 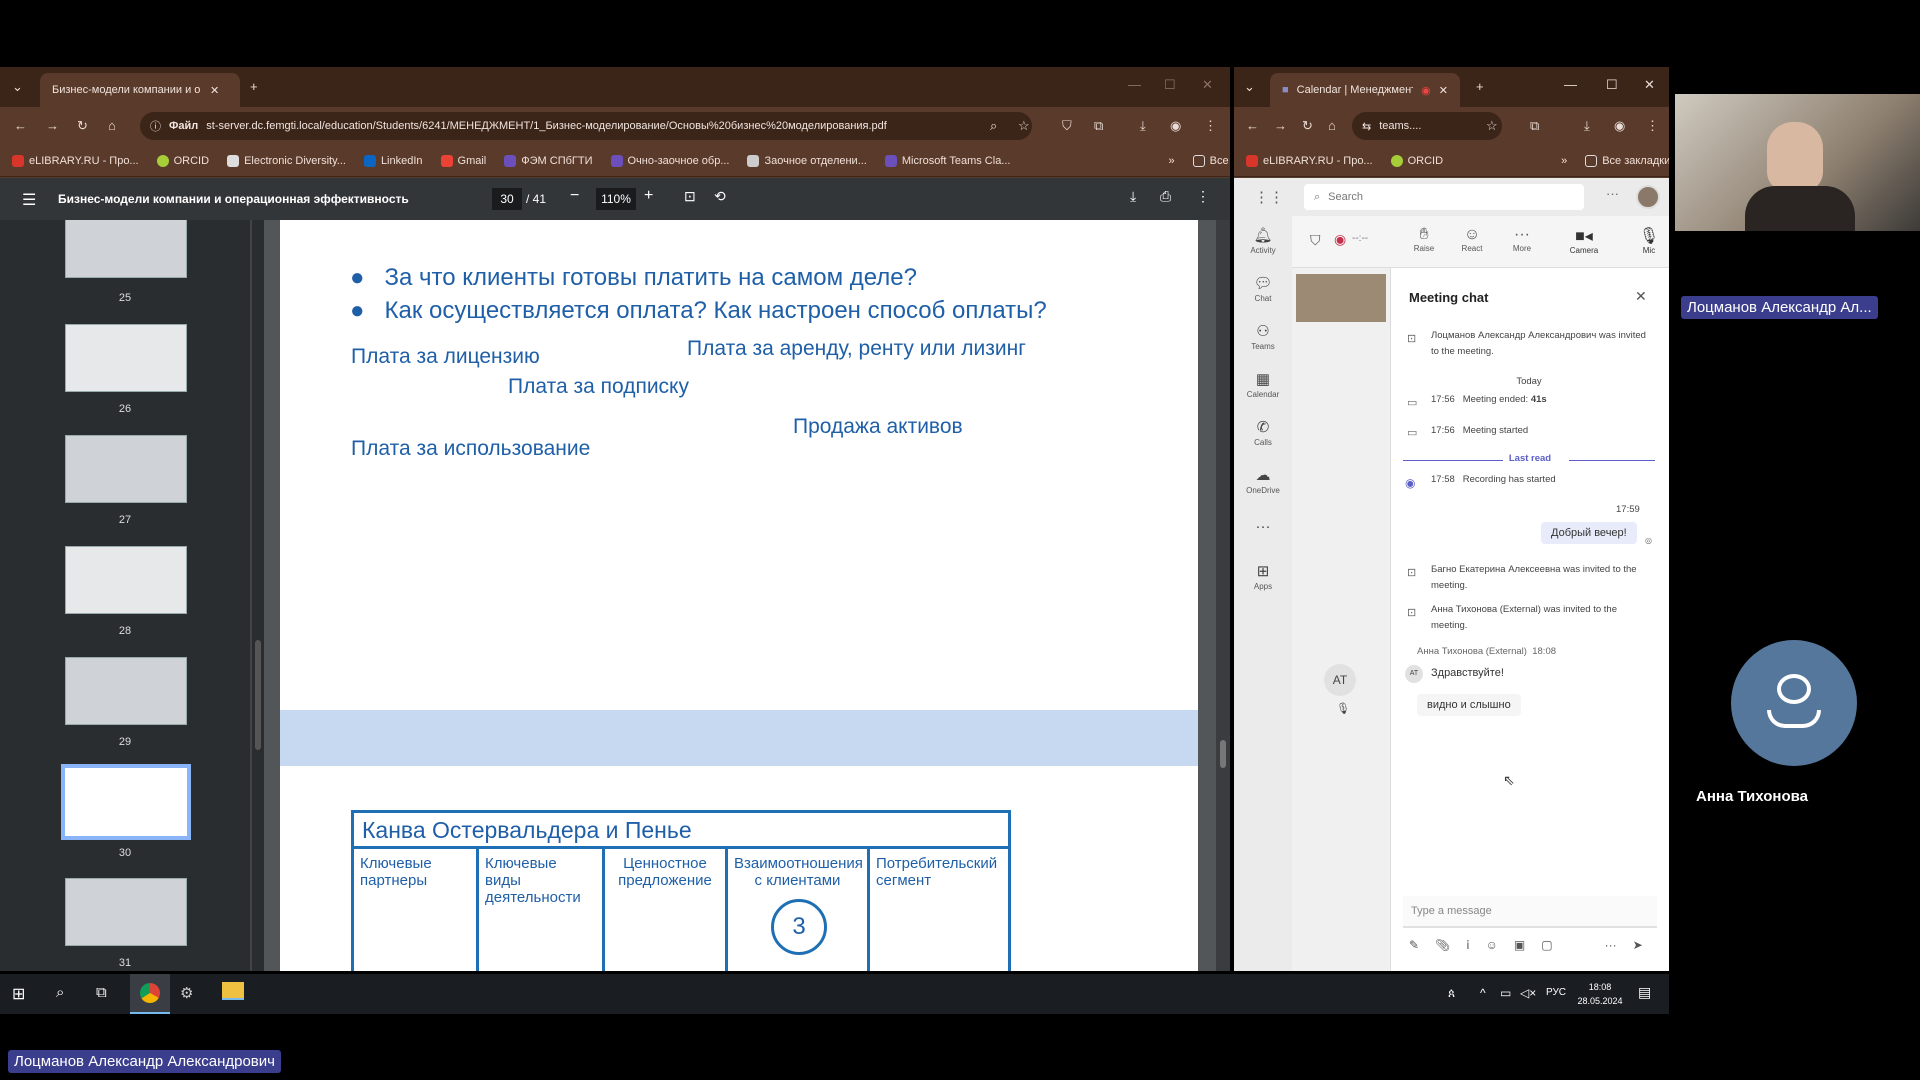 I want to click on pdf-scrollbar, so click(x=1223, y=595).